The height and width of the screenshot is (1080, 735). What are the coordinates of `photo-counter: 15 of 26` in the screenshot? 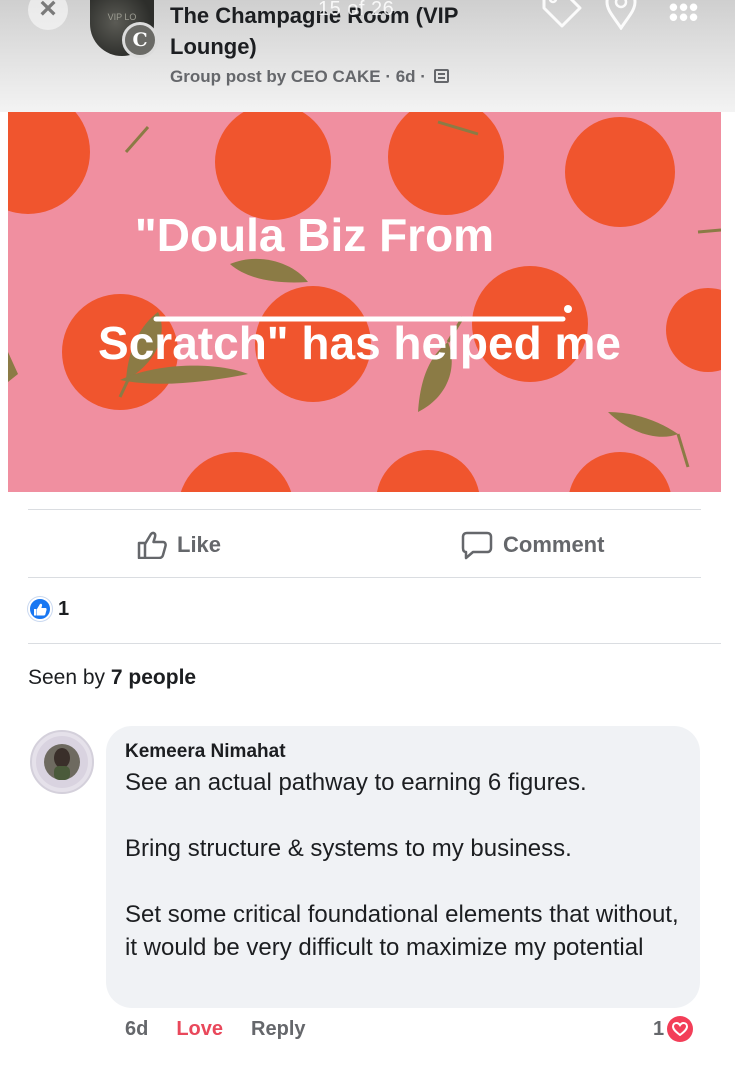 It's located at (356, 10).